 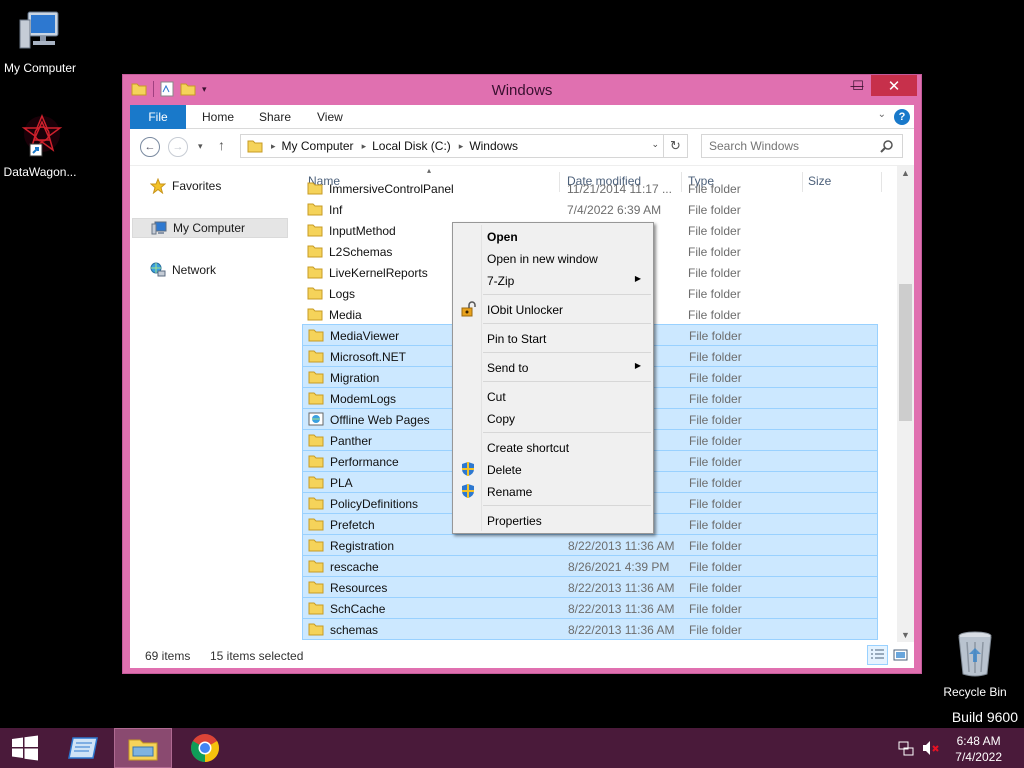 What do you see at coordinates (553, 469) in the screenshot?
I see `menu-item-delete: Delete` at bounding box center [553, 469].